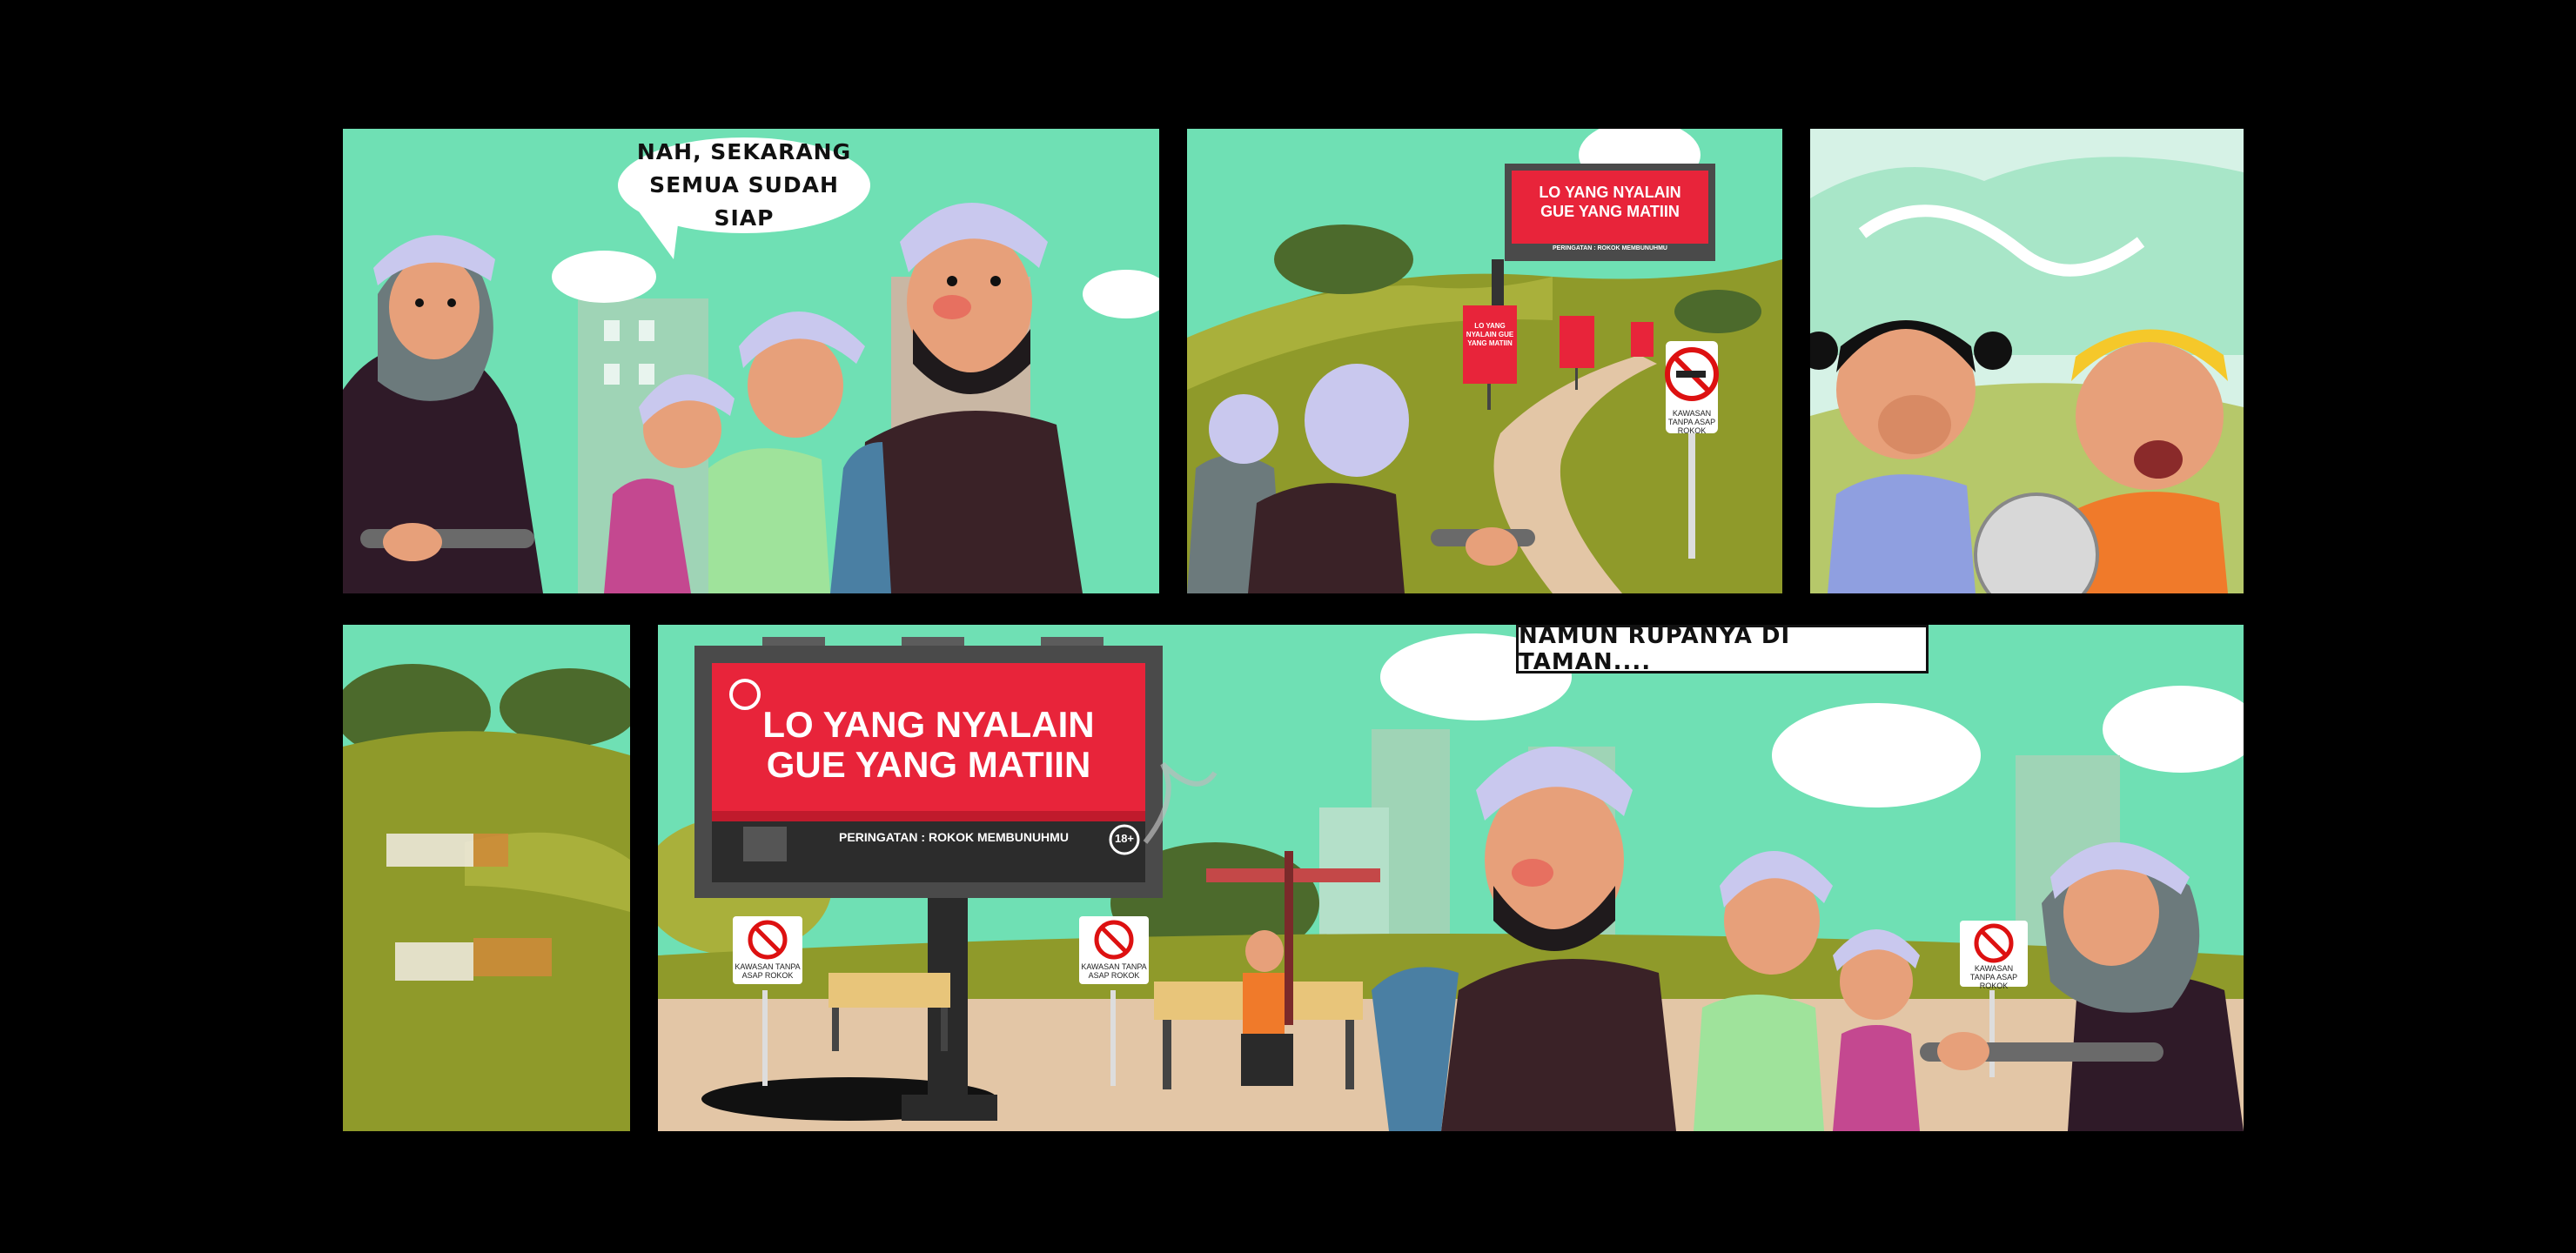 This screenshot has width=2576, height=1253. I want to click on cigarette-butts-illustration, so click(487, 878).